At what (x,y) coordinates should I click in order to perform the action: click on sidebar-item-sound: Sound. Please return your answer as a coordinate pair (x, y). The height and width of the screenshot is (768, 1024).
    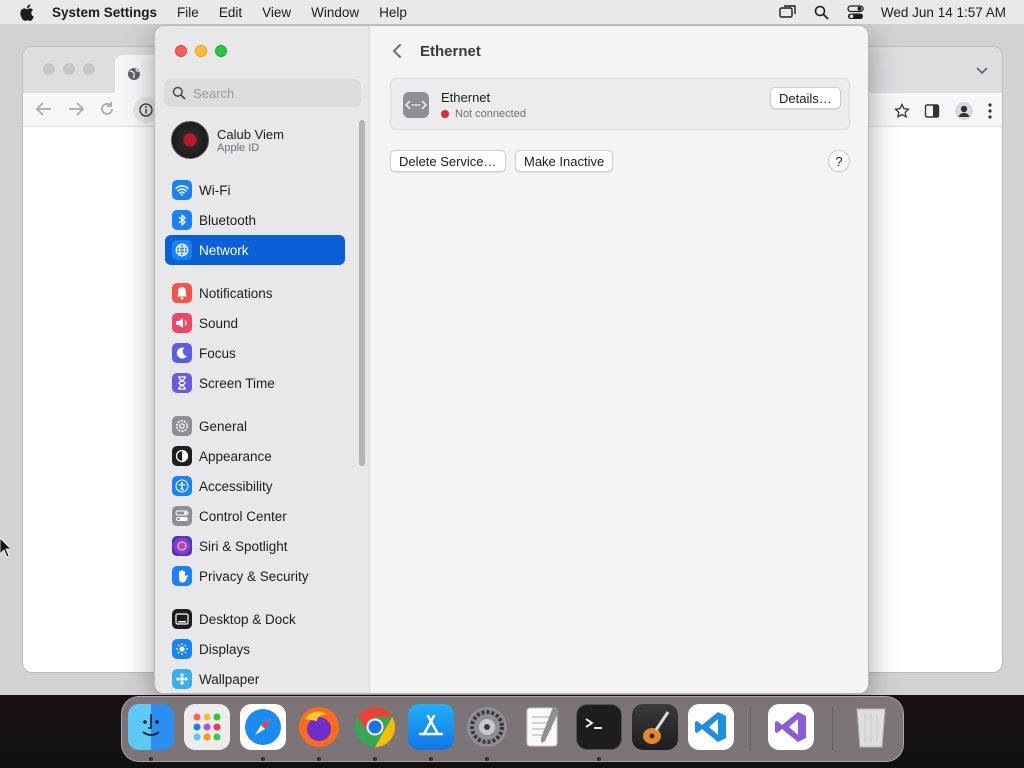
    Looking at the image, I should click on (255, 323).